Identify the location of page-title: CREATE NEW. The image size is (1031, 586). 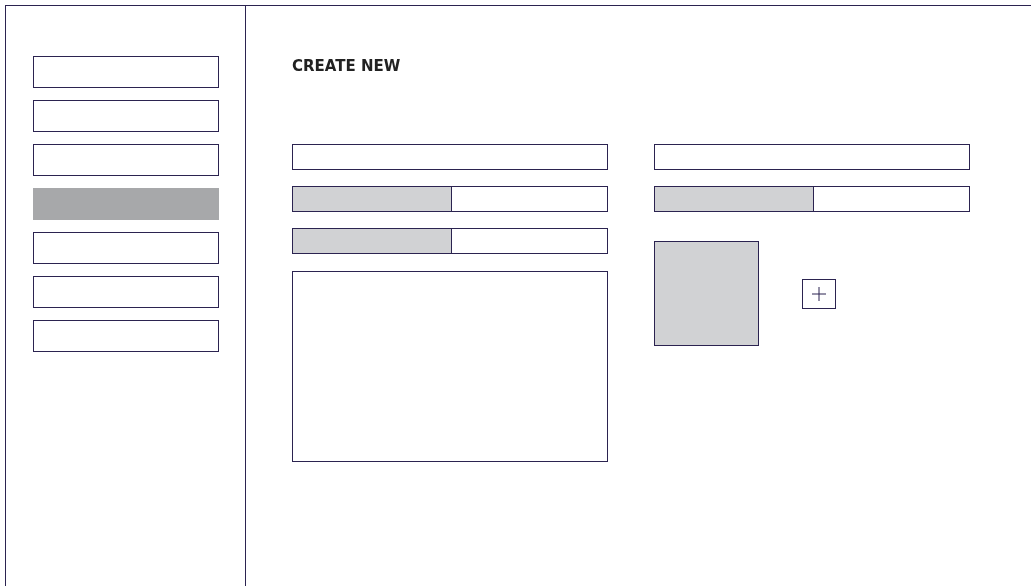
(347, 66).